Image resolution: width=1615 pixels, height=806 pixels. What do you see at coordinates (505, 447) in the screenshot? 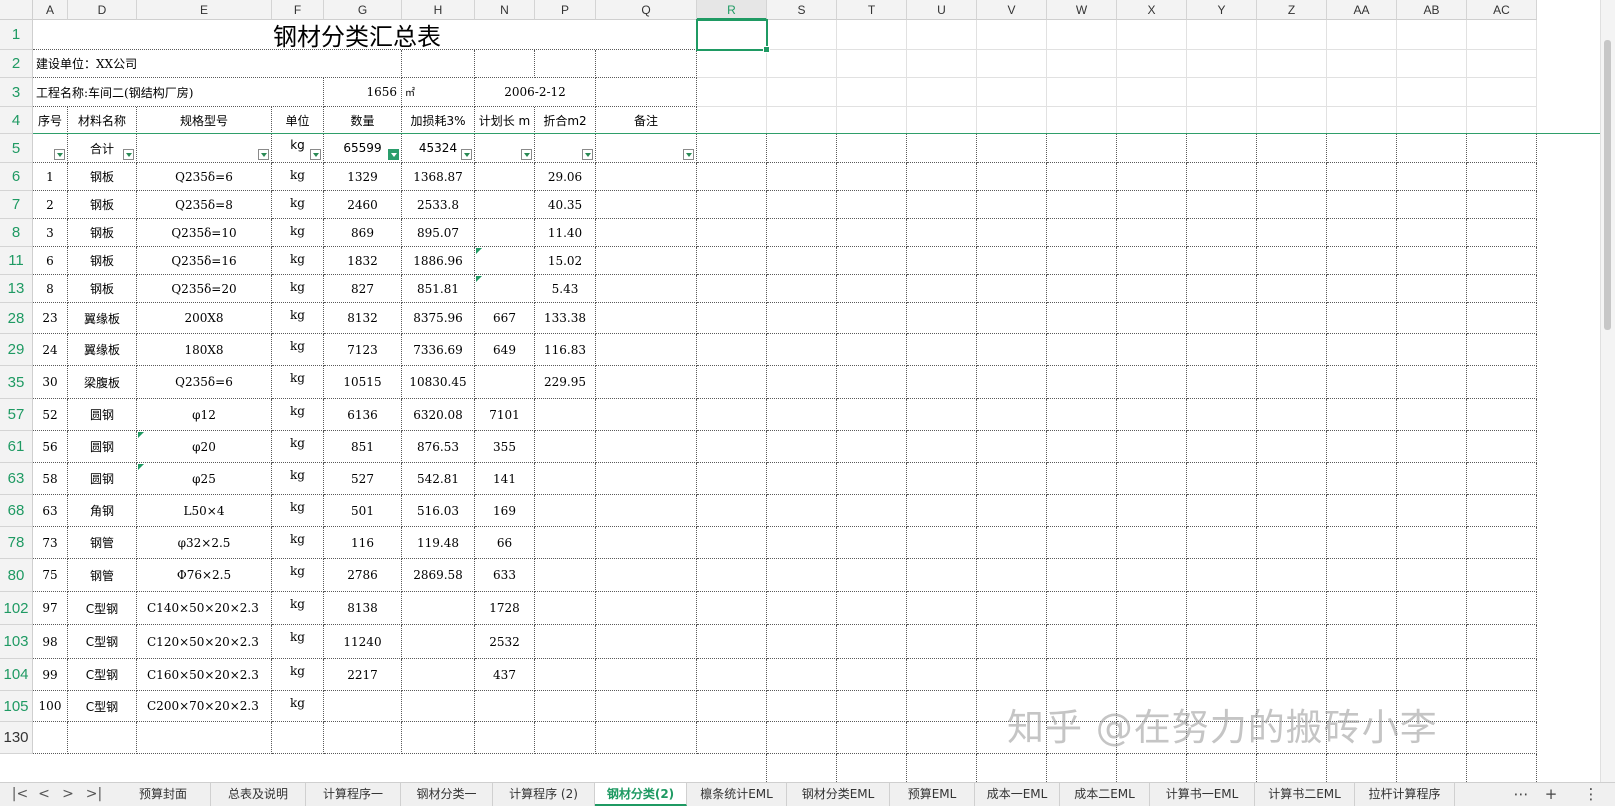
I see `table-cell-len: 355` at bounding box center [505, 447].